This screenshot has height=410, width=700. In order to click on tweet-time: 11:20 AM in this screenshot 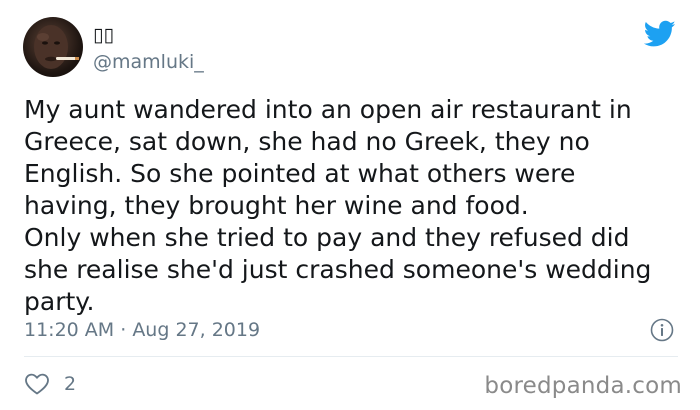, I will do `click(69, 330)`.